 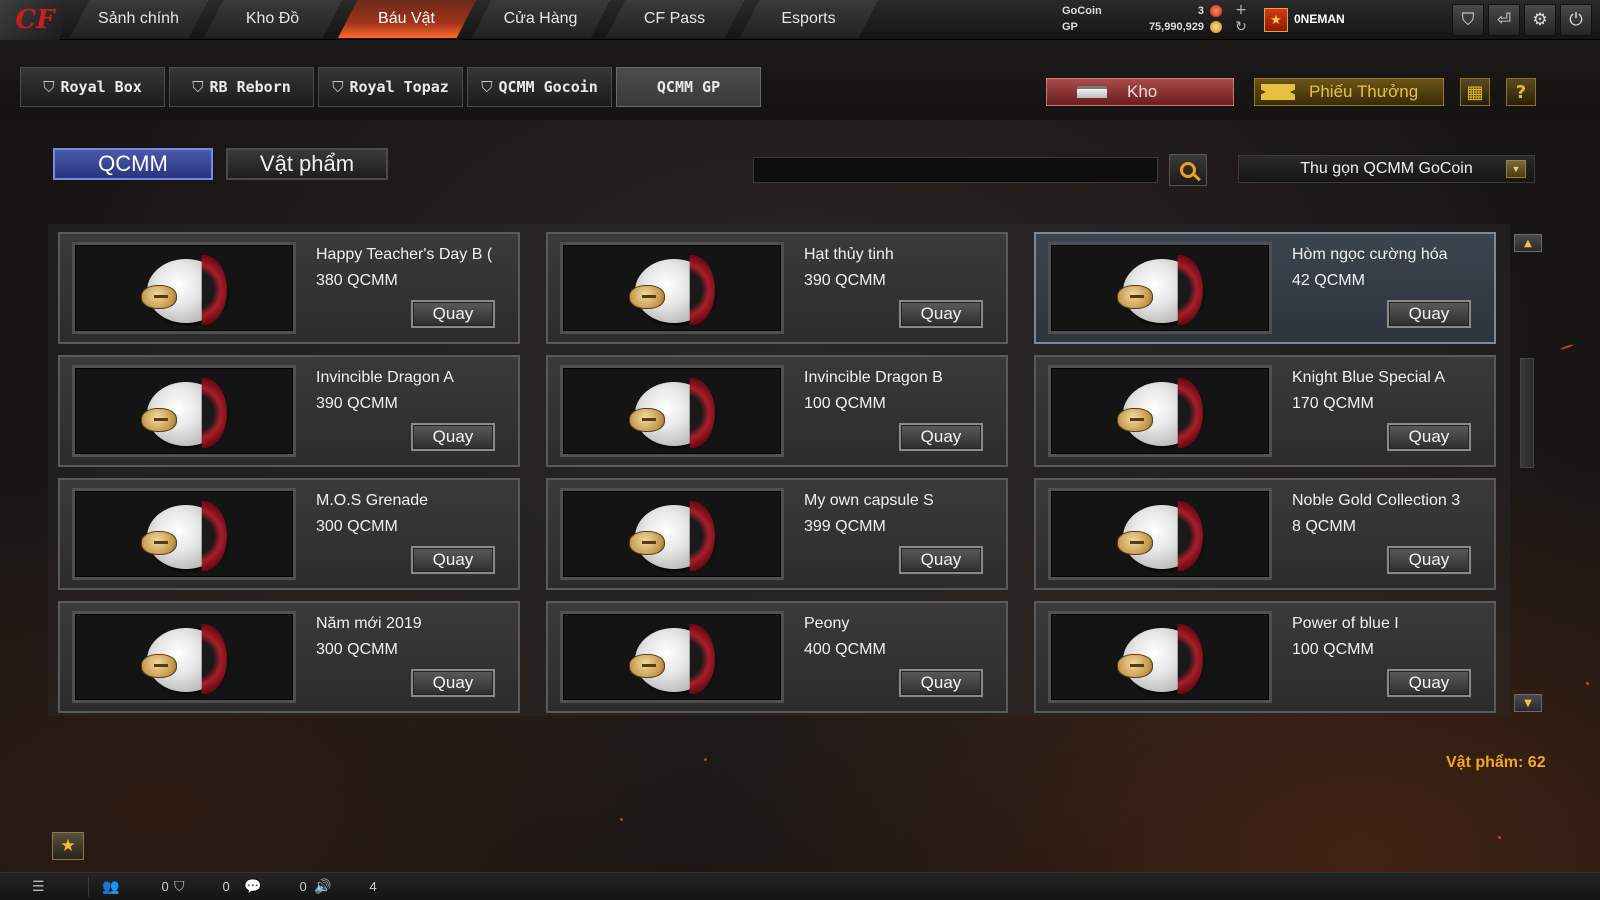 I want to click on item-card: My own capsule S 399 QCMM Quay, so click(x=777, y=534).